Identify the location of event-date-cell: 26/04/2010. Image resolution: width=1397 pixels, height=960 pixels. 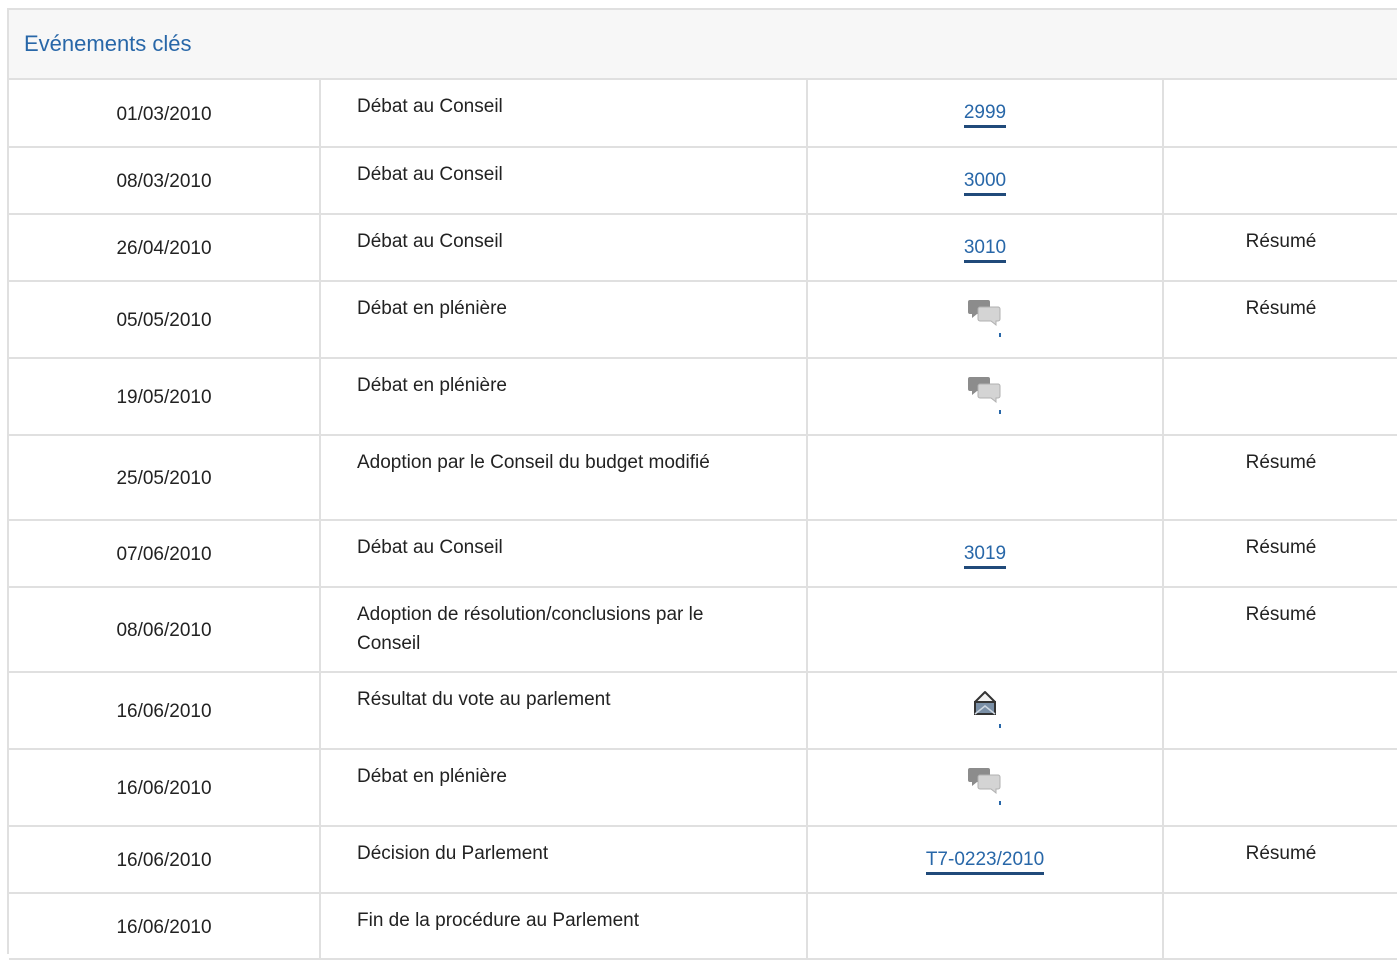
(165, 248).